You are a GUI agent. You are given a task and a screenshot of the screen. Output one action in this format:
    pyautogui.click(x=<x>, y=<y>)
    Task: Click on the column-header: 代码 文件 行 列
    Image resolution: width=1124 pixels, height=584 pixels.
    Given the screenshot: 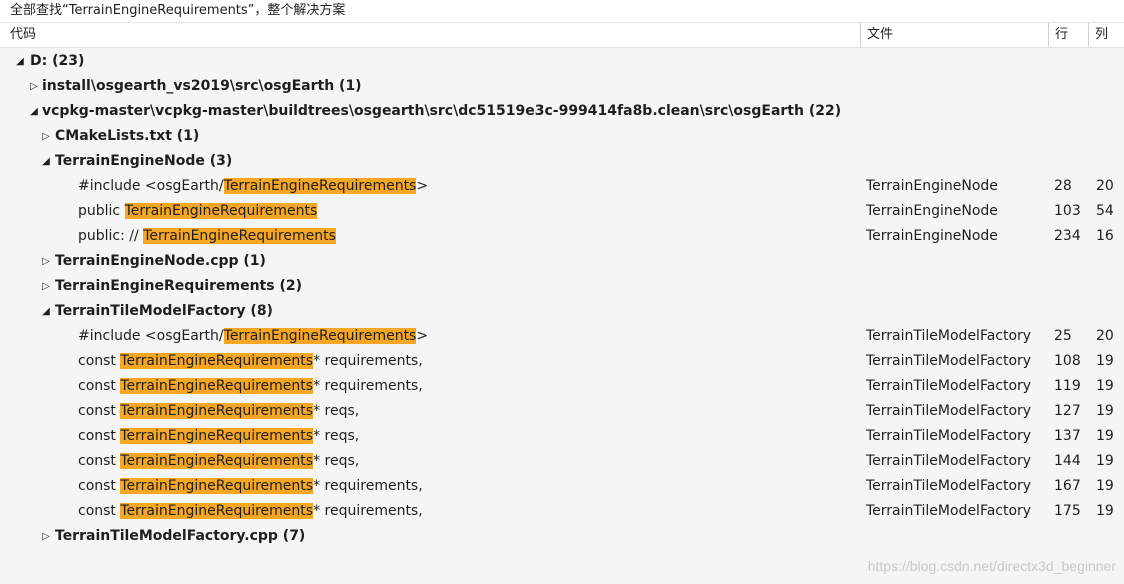 What is the action you would take?
    pyautogui.click(x=562, y=35)
    